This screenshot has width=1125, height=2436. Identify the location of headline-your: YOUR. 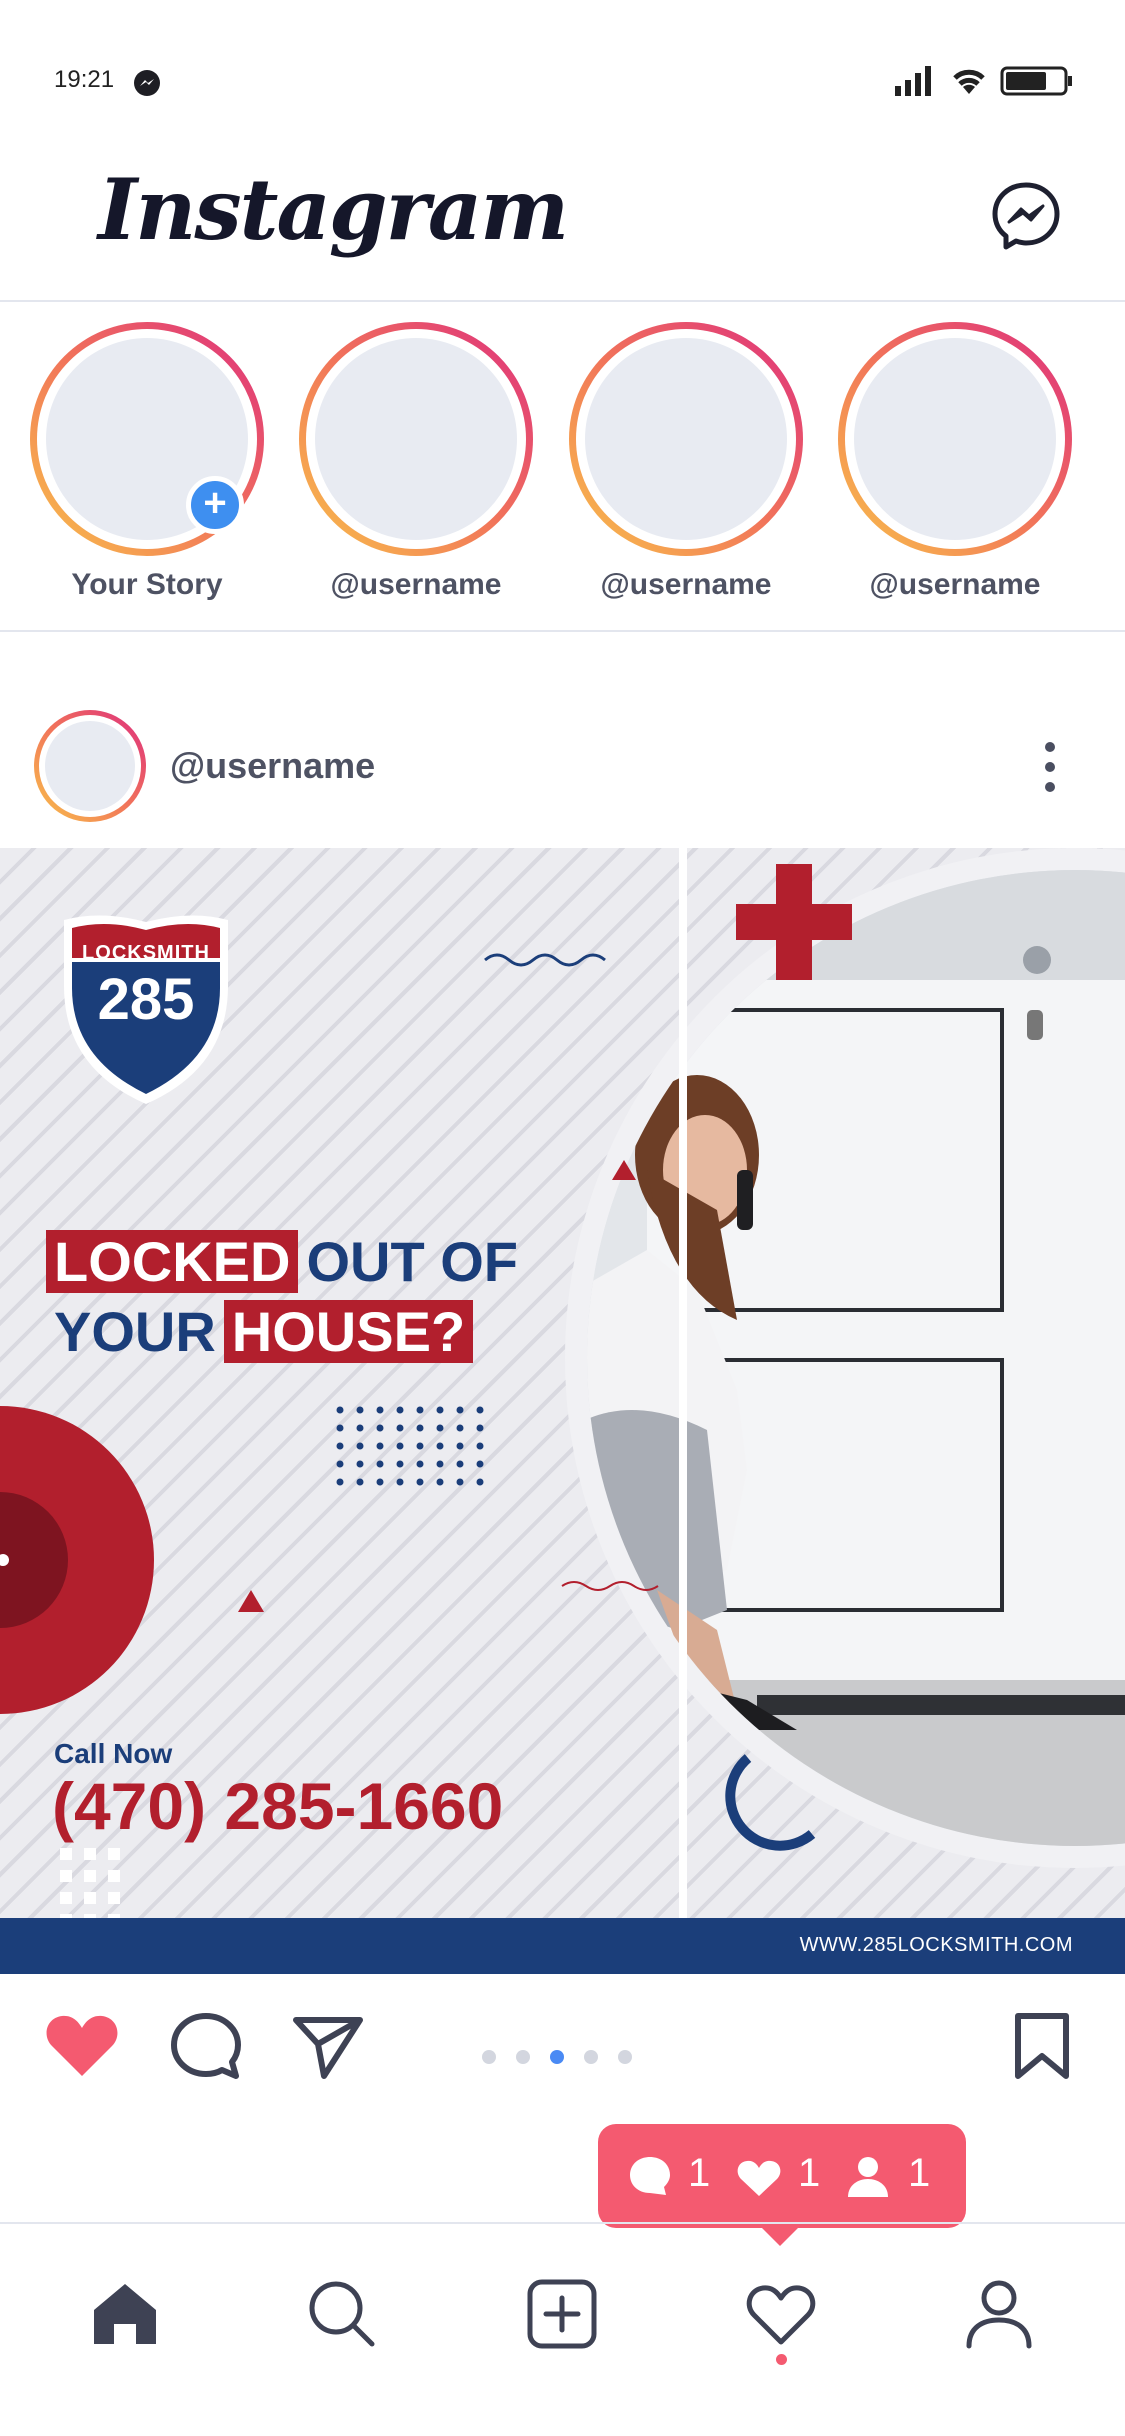
(135, 1331).